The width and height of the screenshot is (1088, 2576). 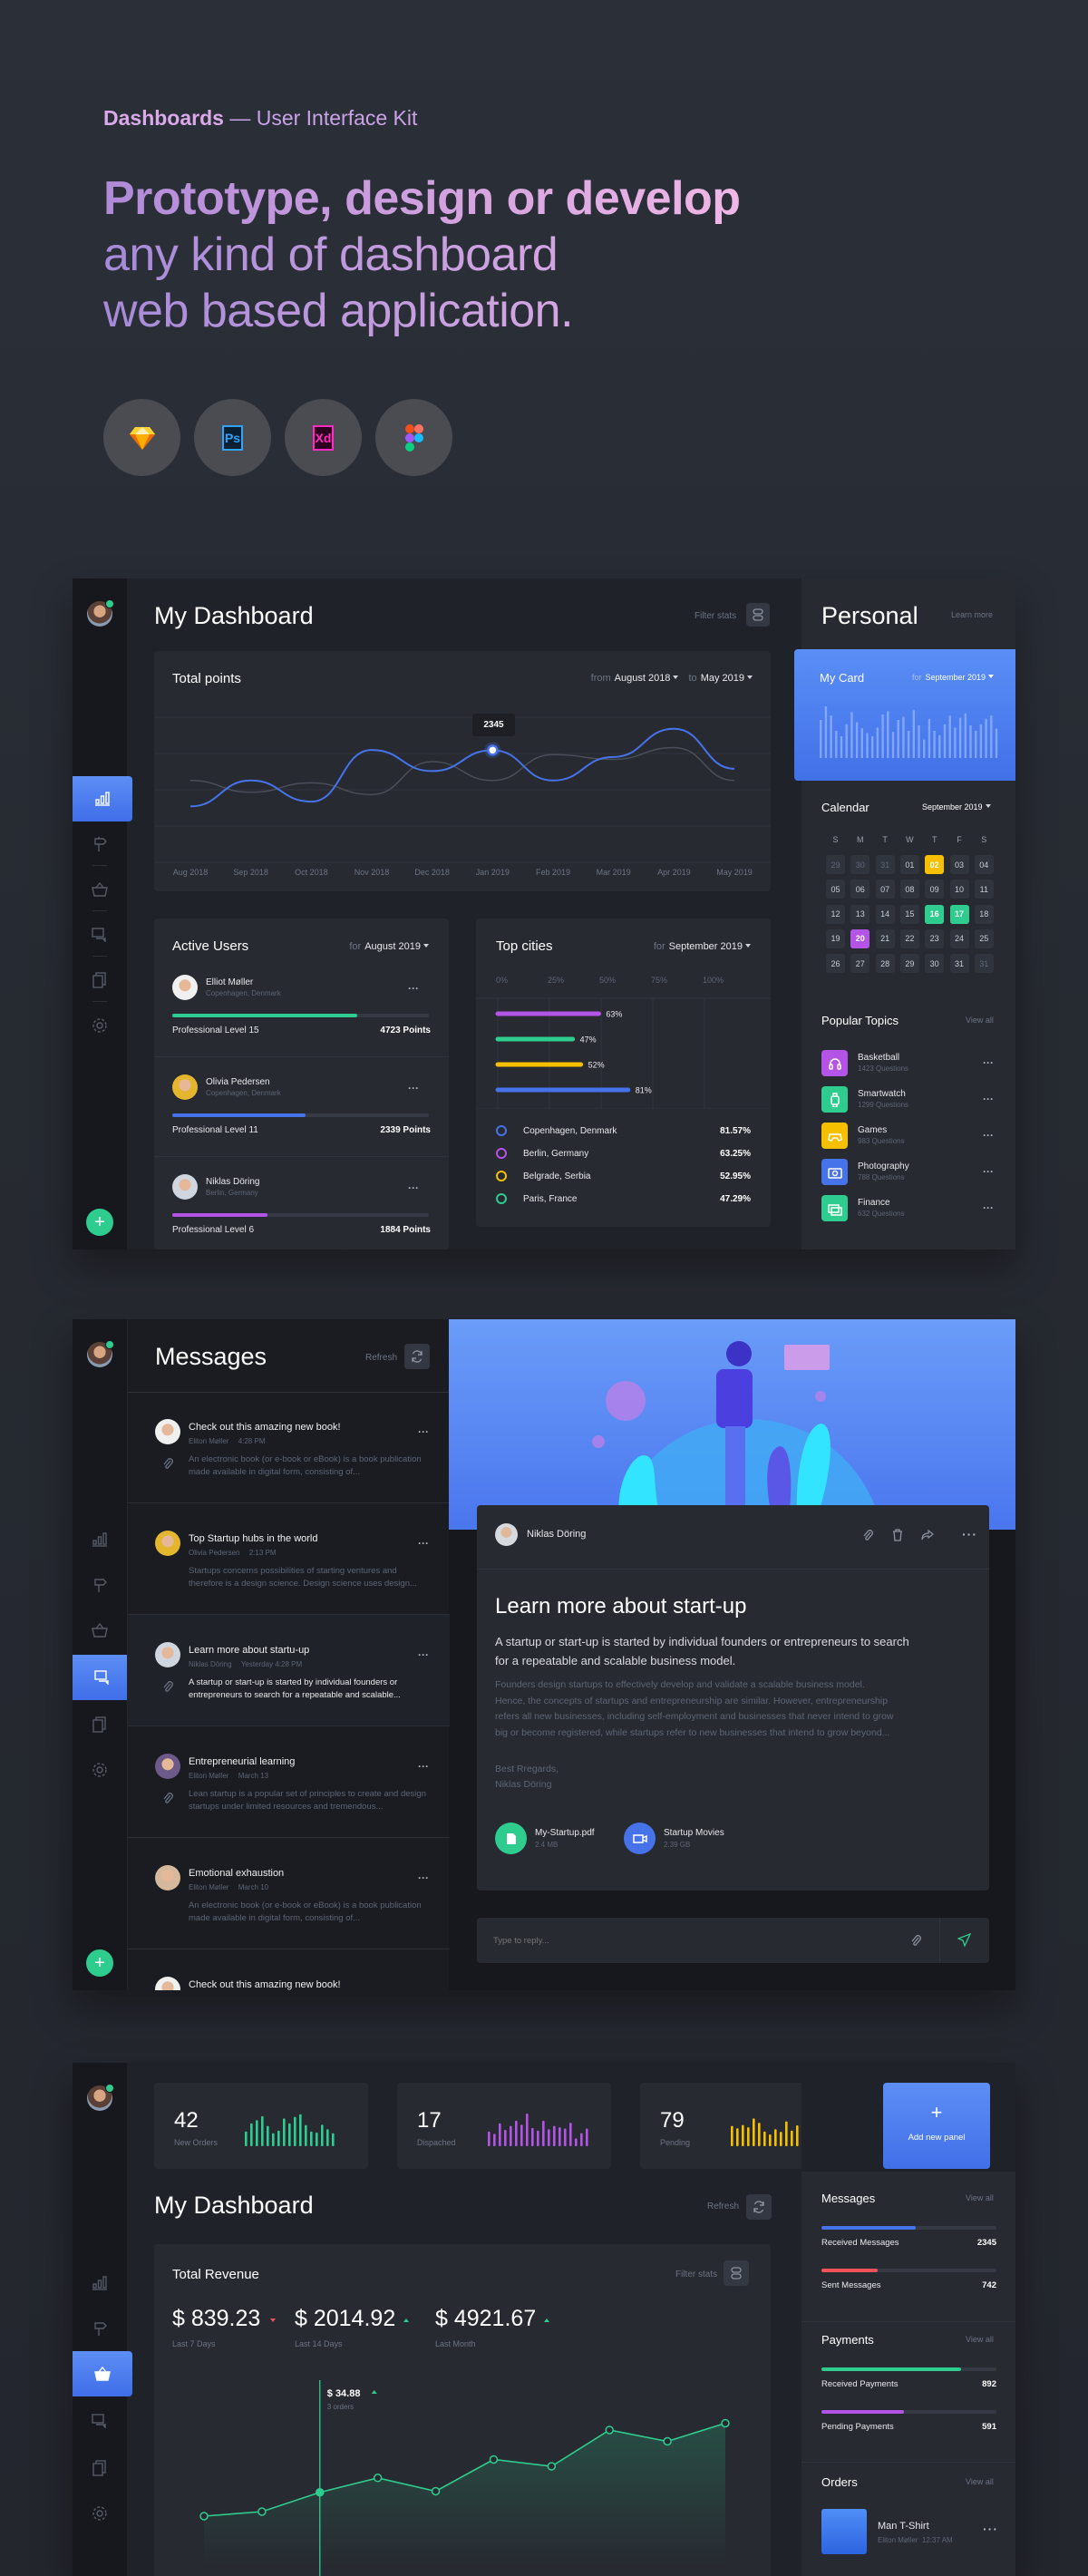 I want to click on calendar-day: 16, so click(x=935, y=914).